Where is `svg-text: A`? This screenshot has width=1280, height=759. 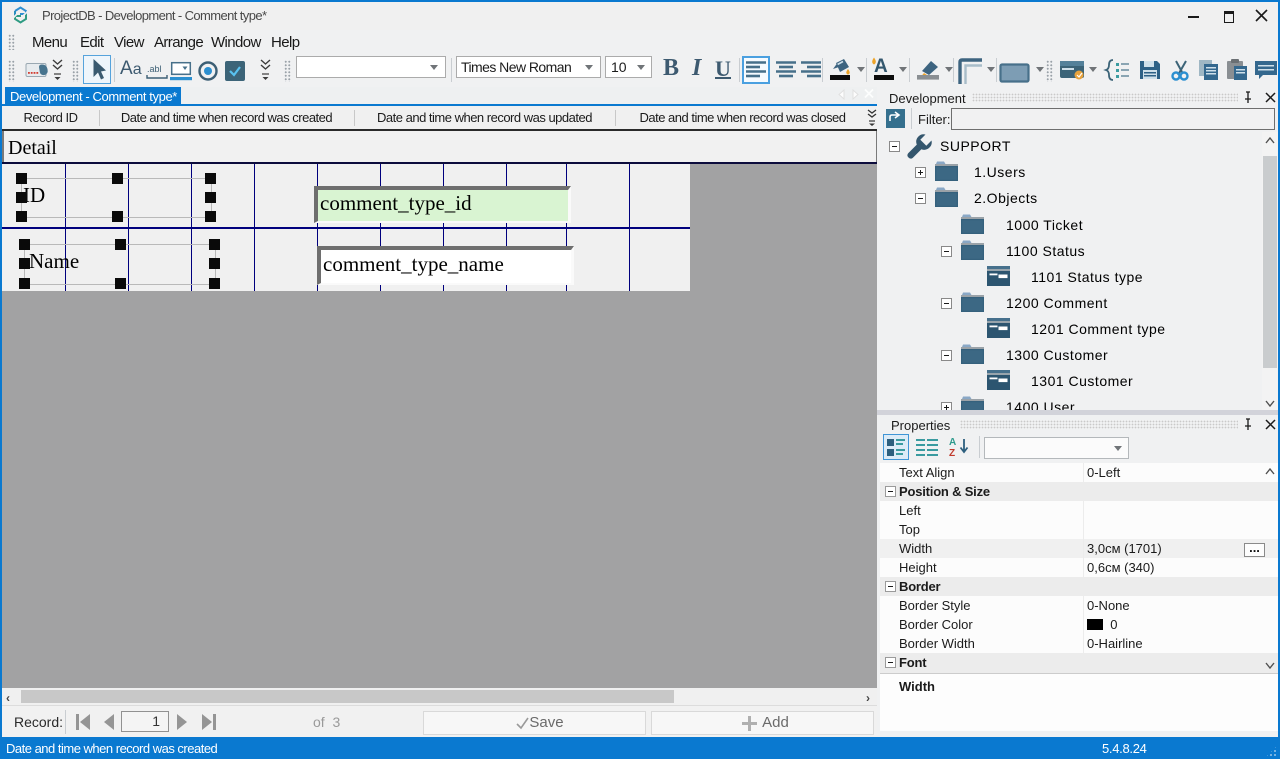 svg-text: A is located at coordinates (952, 442).